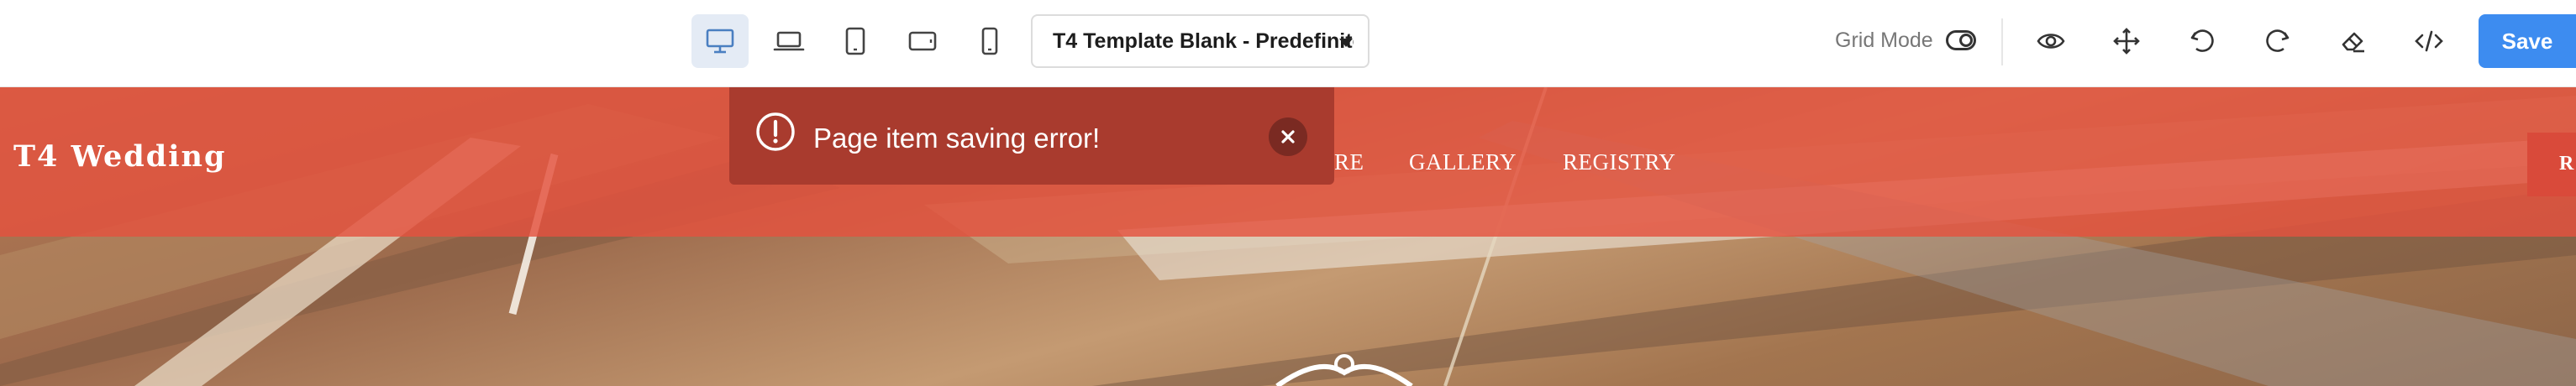 The height and width of the screenshot is (386, 2576). What do you see at coordinates (1349, 162) in the screenshot?
I see `nav-link-re: RE` at bounding box center [1349, 162].